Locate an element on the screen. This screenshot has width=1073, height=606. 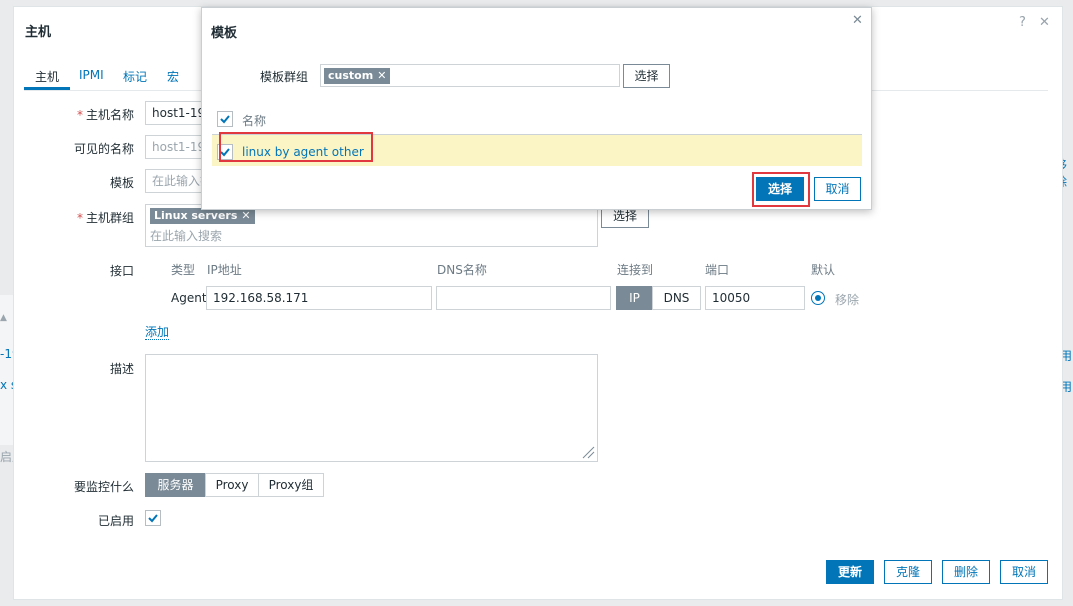
monitored-by-proxy-group: Proxy组 is located at coordinates (291, 485).